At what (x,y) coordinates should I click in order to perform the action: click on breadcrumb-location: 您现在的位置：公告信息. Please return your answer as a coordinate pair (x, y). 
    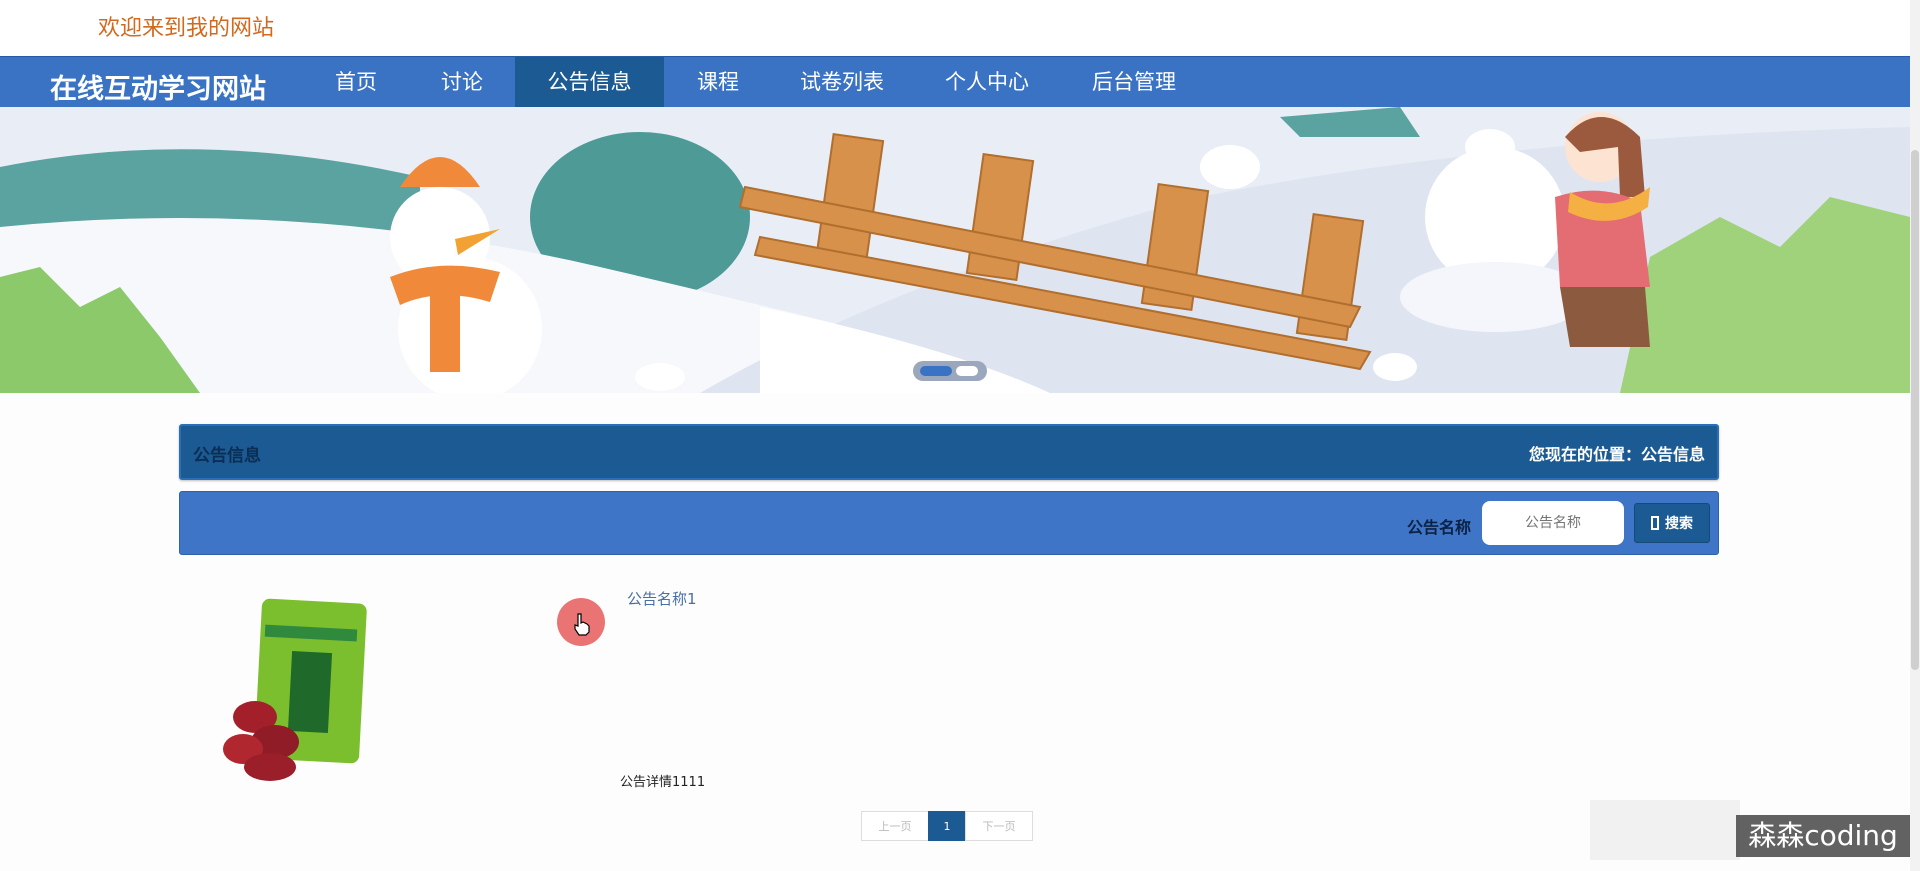
    Looking at the image, I should click on (1616, 454).